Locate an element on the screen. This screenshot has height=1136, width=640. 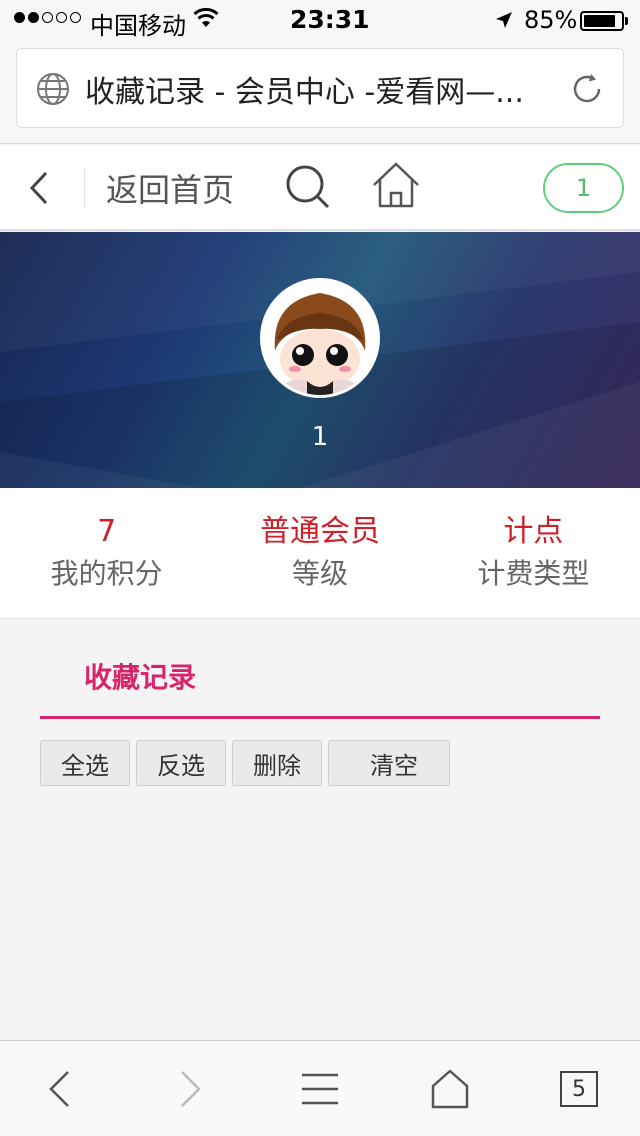
status-bar: 中国移动 23:31 85% is located at coordinates (320, 20).